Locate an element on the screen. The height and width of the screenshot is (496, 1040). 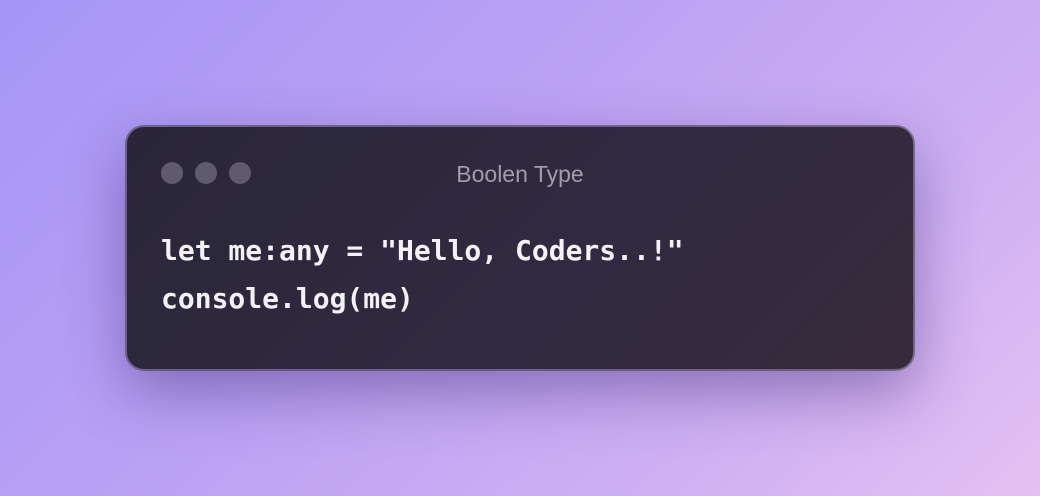
code-line-2: console.log(me) is located at coordinates (287, 298).